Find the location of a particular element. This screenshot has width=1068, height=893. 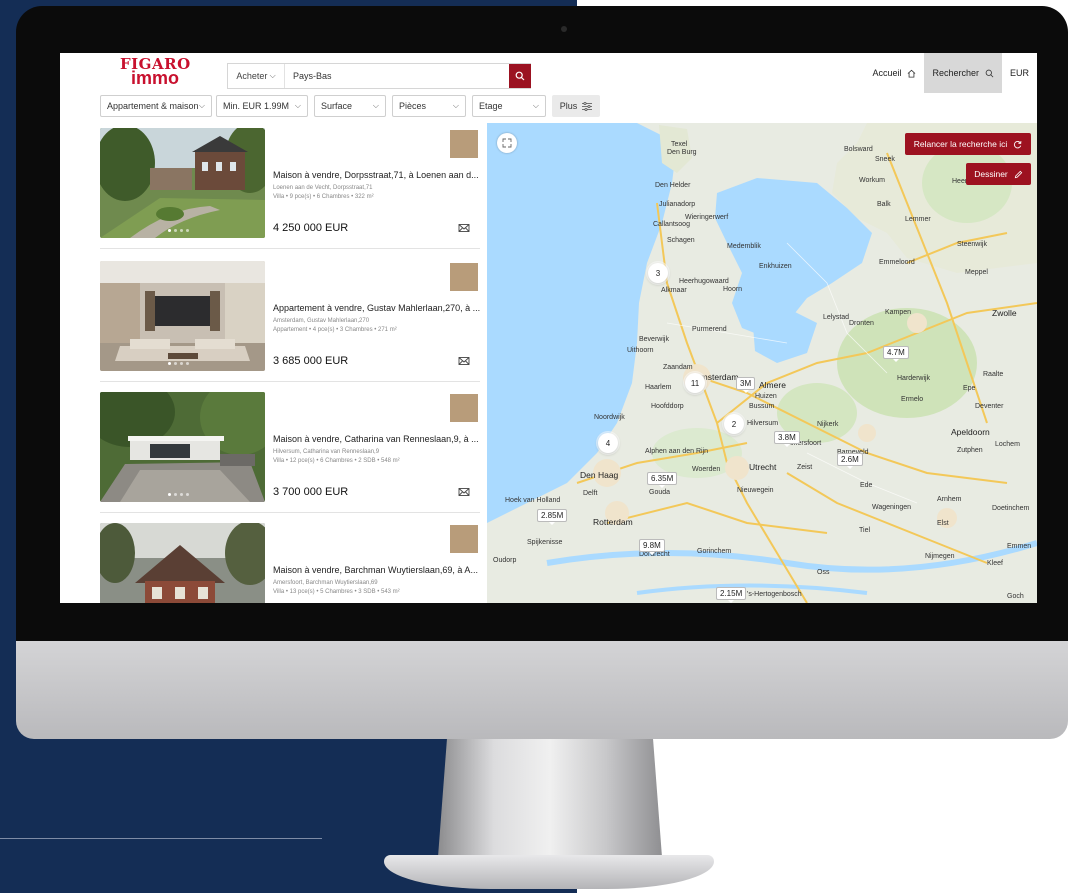

currency-selector: EUR is located at coordinates (1019, 73).